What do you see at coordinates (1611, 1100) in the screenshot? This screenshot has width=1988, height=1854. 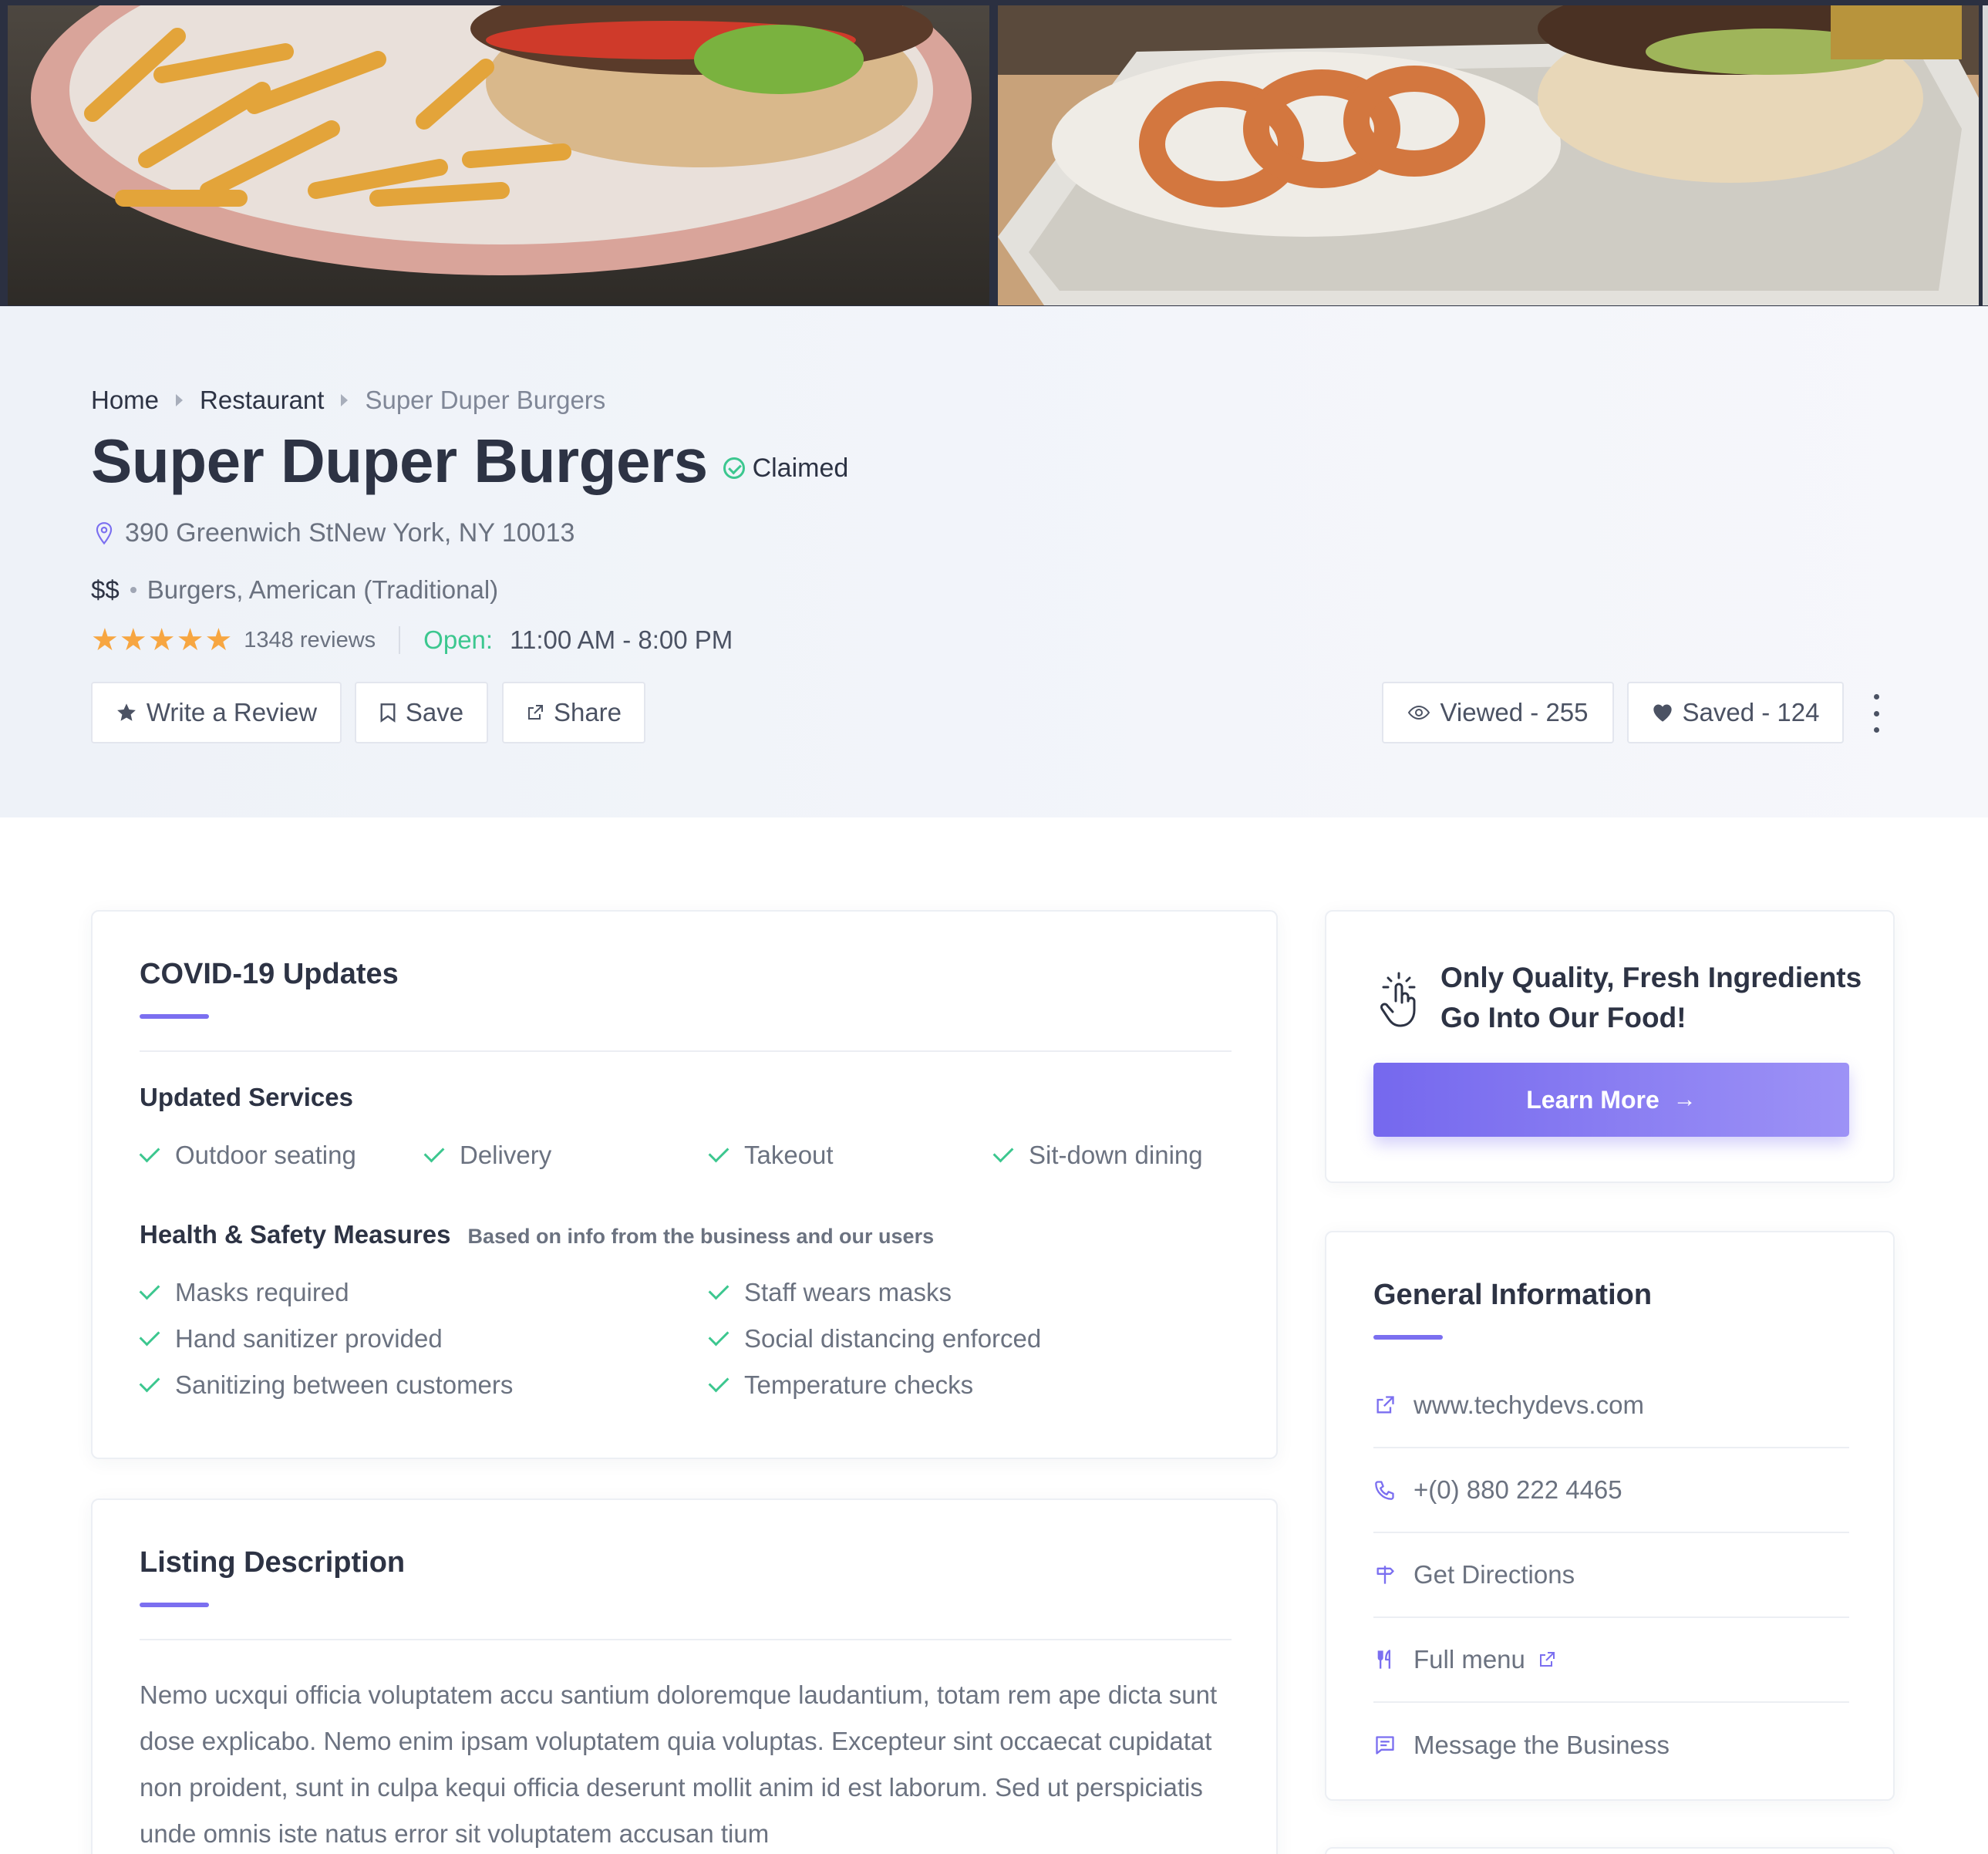 I see `learn-more-button: Learn More →` at bounding box center [1611, 1100].